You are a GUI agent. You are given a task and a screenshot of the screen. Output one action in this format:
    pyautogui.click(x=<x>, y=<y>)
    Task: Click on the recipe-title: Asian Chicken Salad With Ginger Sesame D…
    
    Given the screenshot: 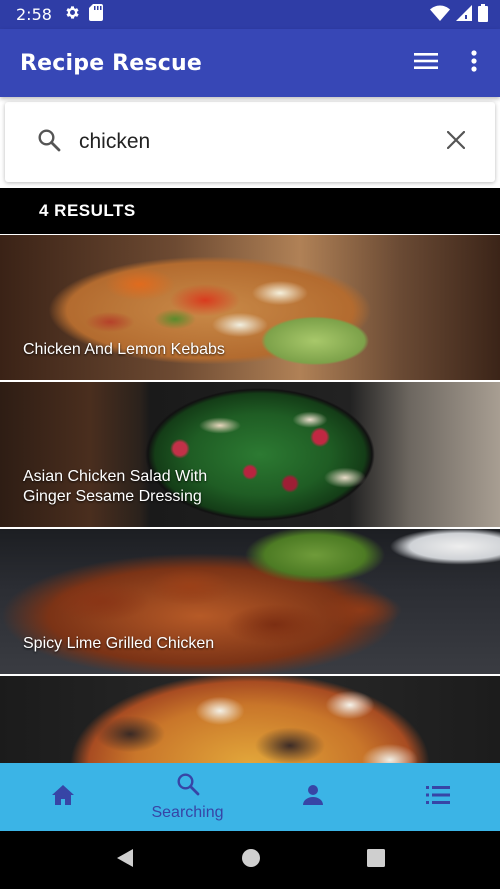 What is the action you would take?
    pyautogui.click(x=115, y=486)
    